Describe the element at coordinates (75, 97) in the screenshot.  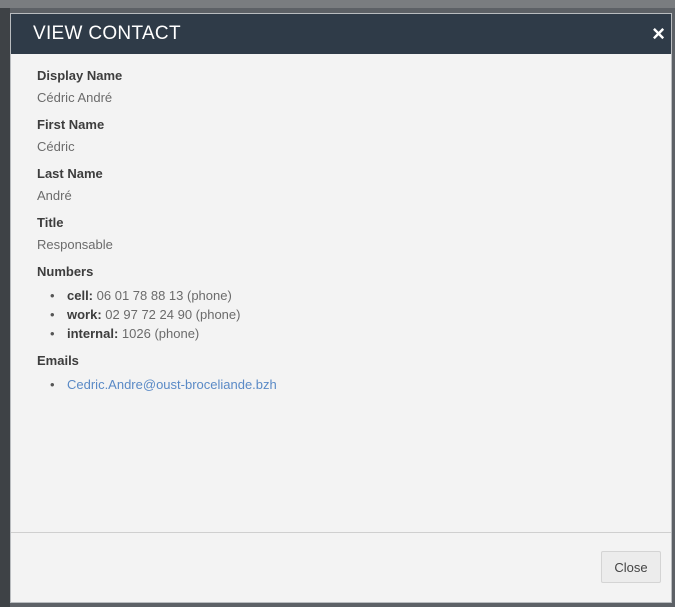
I see `display-name-value: Cédric André` at that location.